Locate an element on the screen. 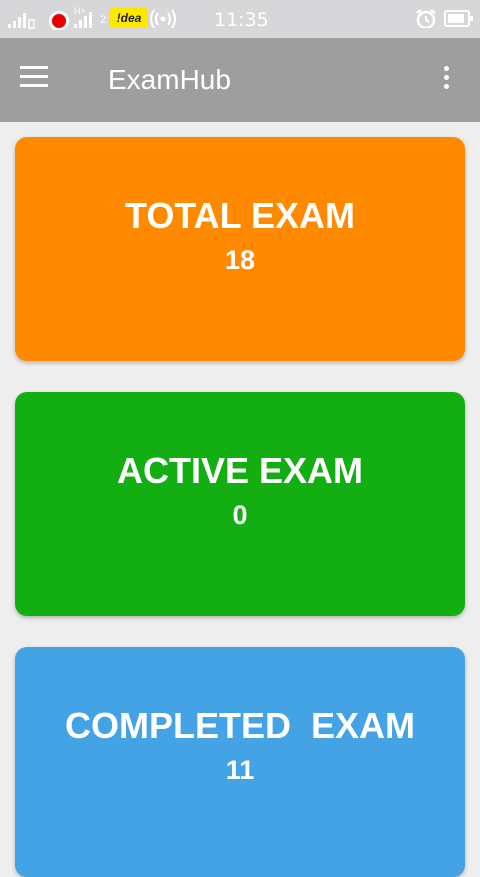 This screenshot has width=480, height=877. hamburger-menu-icon is located at coordinates (40, 81).